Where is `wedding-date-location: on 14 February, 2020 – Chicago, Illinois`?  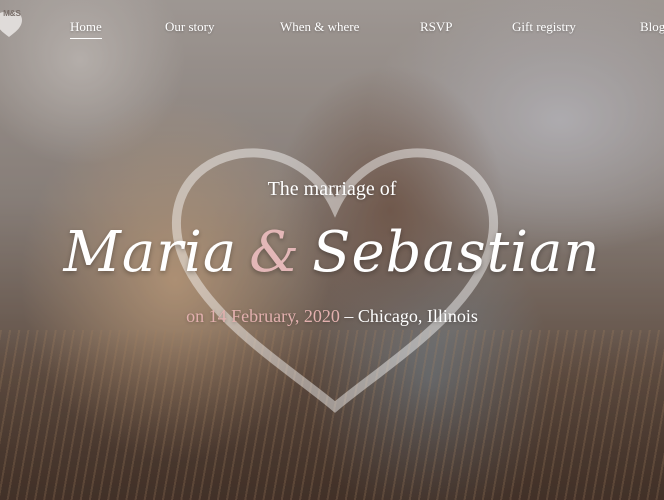
wedding-date-location: on 14 February, 2020 – Chicago, Illinois is located at coordinates (332, 316).